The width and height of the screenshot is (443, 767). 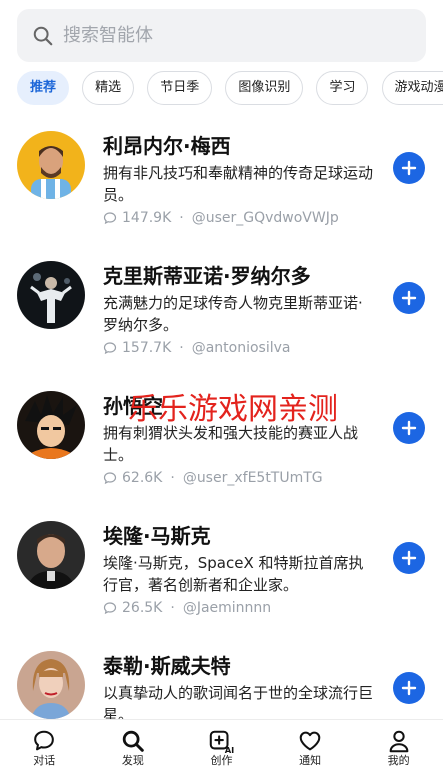 I want to click on svg-text: AI, so click(x=230, y=749).